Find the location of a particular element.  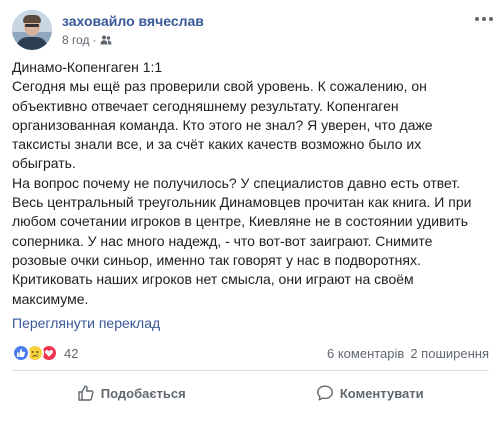

post-actions: Подобається Коментувати is located at coordinates (250, 393).